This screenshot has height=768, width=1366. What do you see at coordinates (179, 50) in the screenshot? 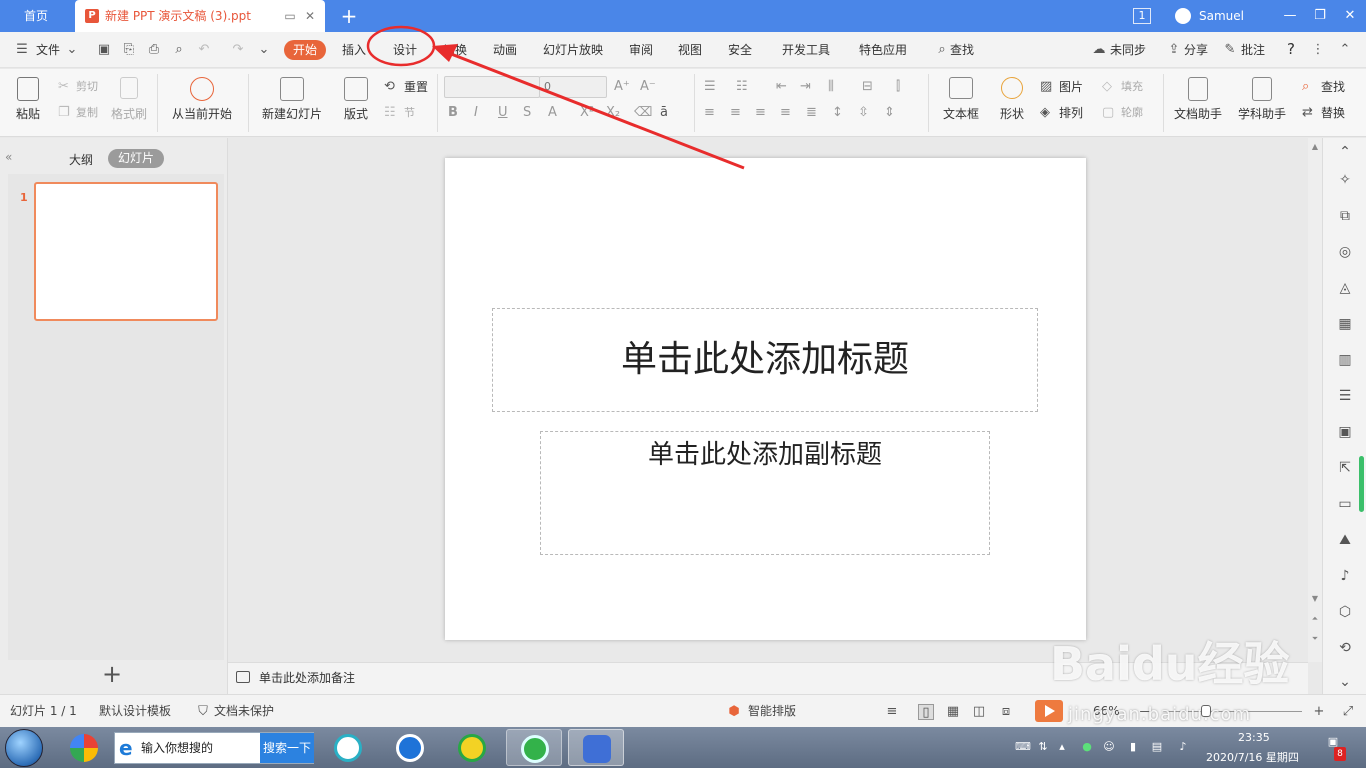
I see `print-preview-icon: ⌕` at bounding box center [179, 50].